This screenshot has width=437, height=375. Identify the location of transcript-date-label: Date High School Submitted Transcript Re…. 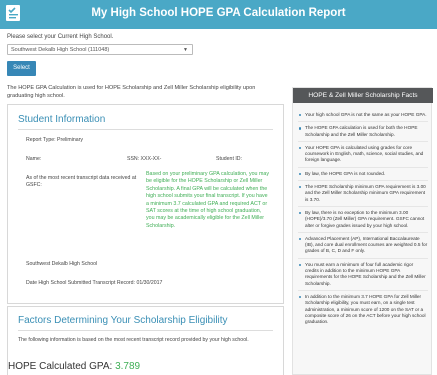
(80, 283).